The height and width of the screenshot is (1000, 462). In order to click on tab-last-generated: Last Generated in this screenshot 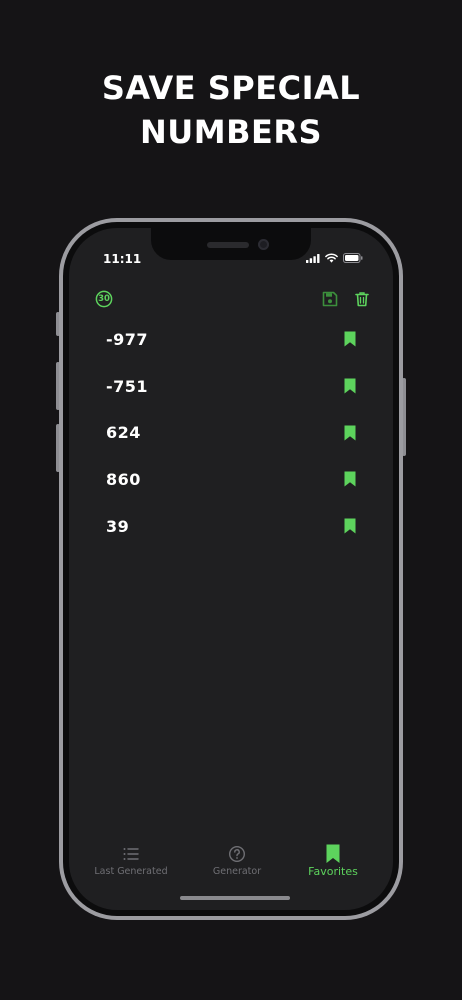, I will do `click(131, 860)`.